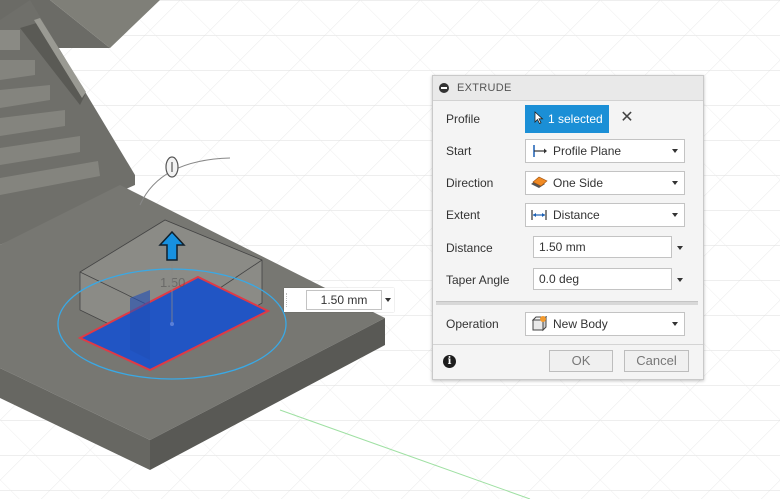 This screenshot has height=499, width=780. I want to click on ok-button: OK, so click(581, 361).